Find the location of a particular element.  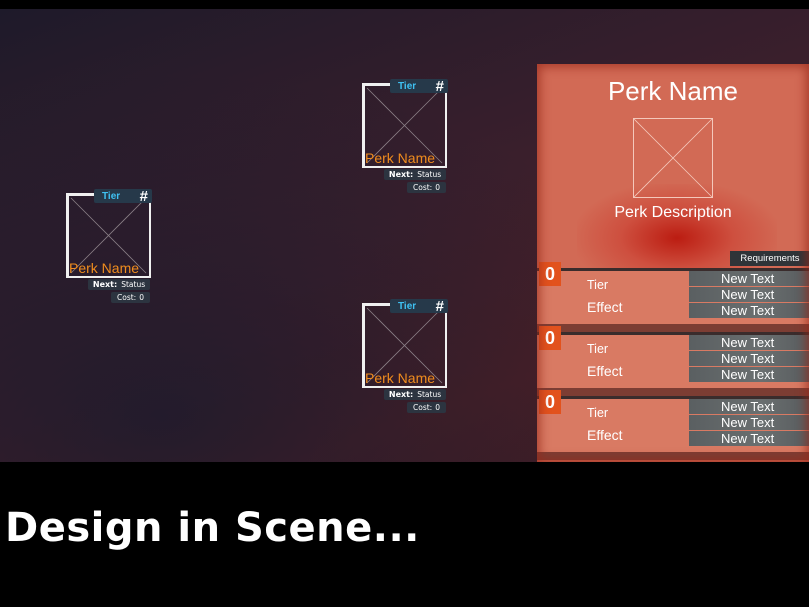

requirements-tab: Requirements is located at coordinates (769, 258).